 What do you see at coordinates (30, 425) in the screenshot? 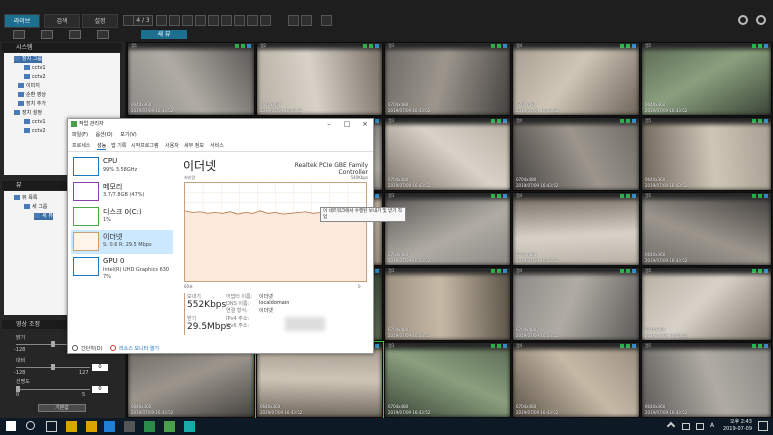
I see `search-icon` at bounding box center [30, 425].